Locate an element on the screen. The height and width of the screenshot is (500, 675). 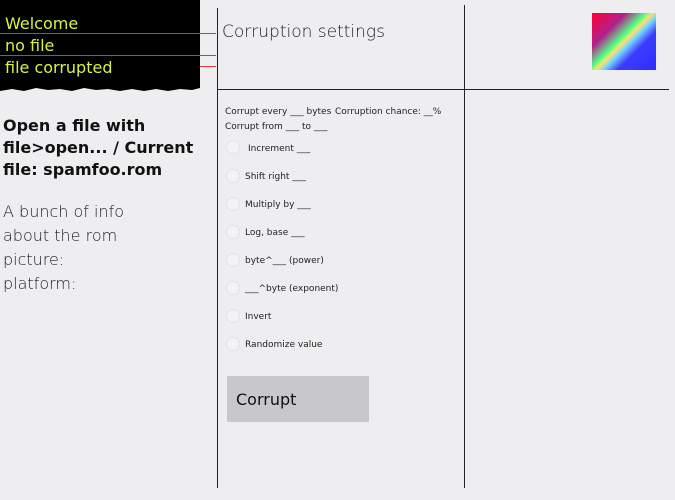
radio-log is located at coordinates (233, 232).